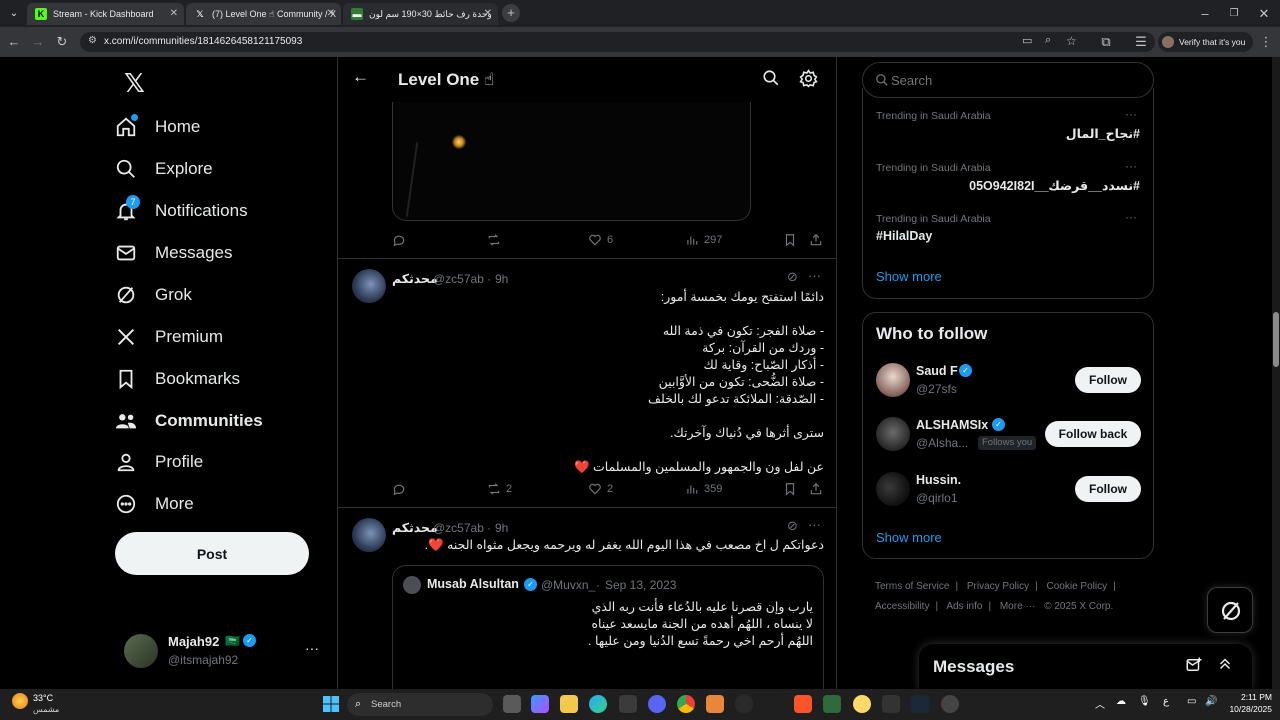 The image size is (1280, 720). Describe the element at coordinates (964, 606) in the screenshot. I see `footer-link: Ads info` at that location.